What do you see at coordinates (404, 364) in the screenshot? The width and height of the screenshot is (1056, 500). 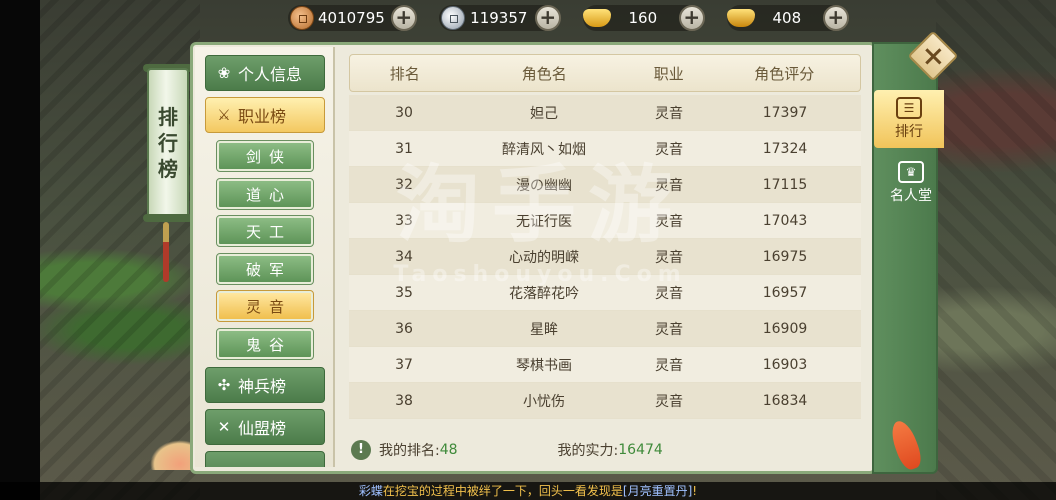 I see `cell-rank: 37` at bounding box center [404, 364].